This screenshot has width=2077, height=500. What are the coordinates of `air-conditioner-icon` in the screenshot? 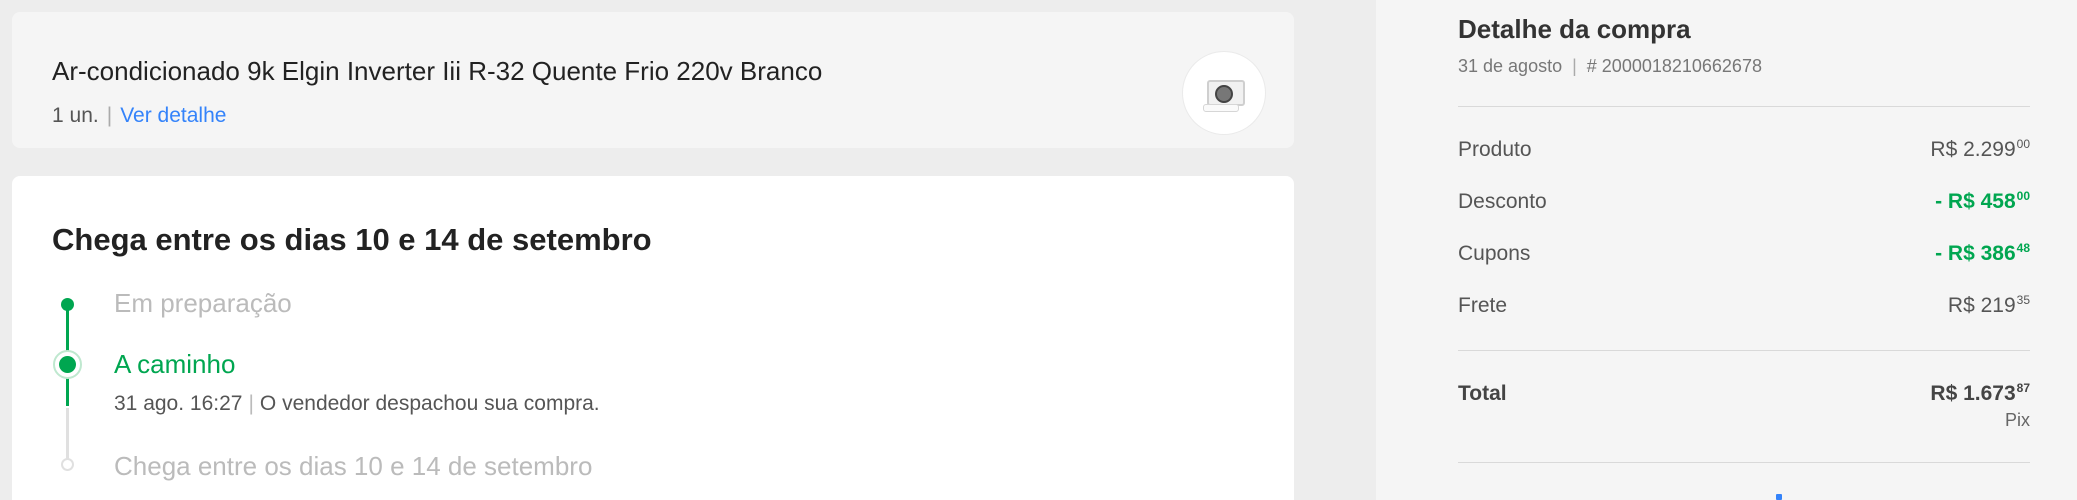 It's located at (1226, 93).